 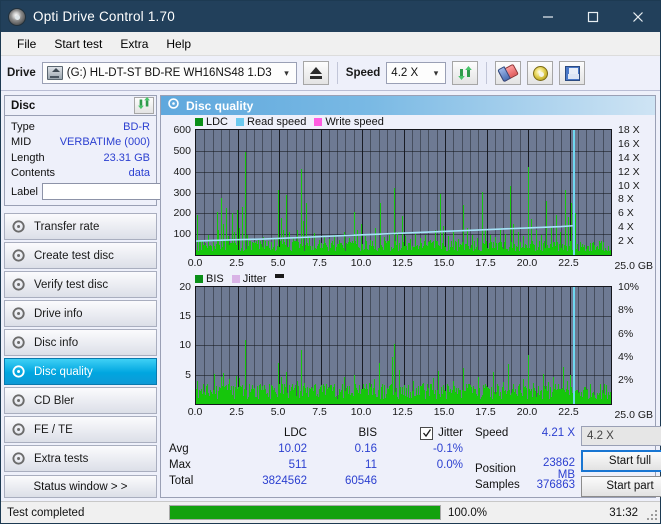 I want to click on stats-avg-bis: 0.16, so click(x=365, y=449).